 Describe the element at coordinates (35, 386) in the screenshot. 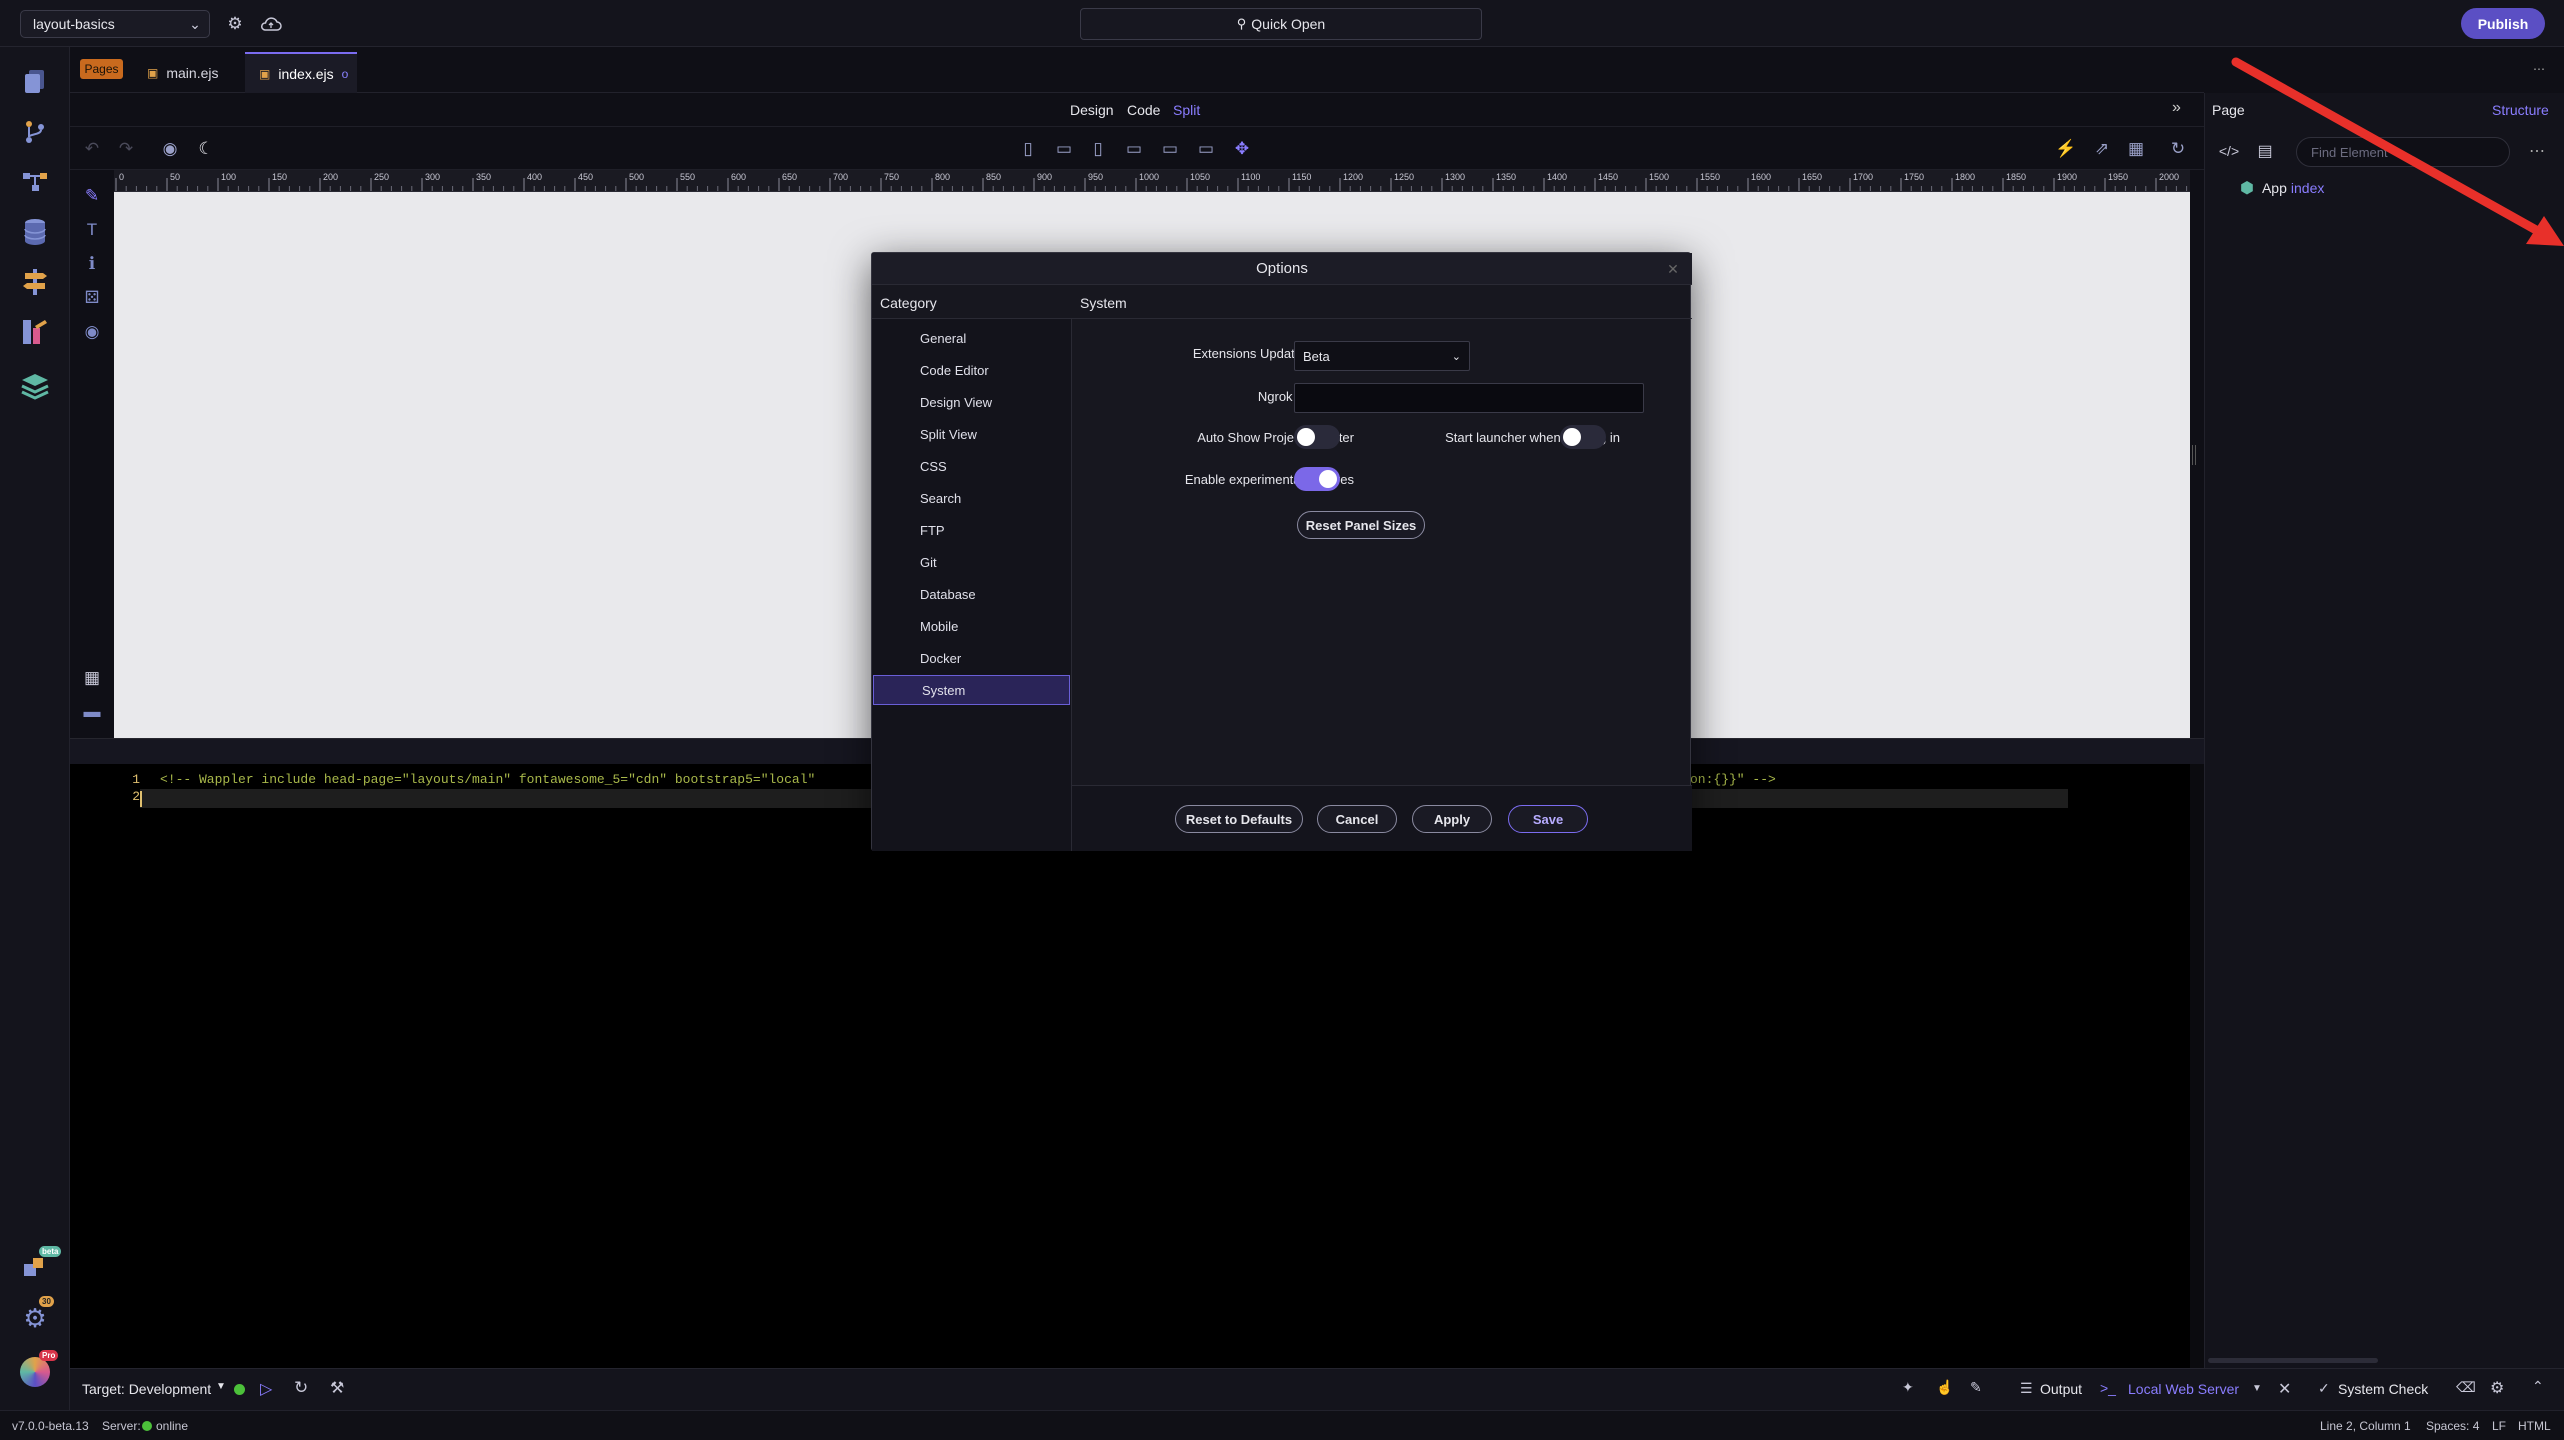

I see `layers-icon` at that location.